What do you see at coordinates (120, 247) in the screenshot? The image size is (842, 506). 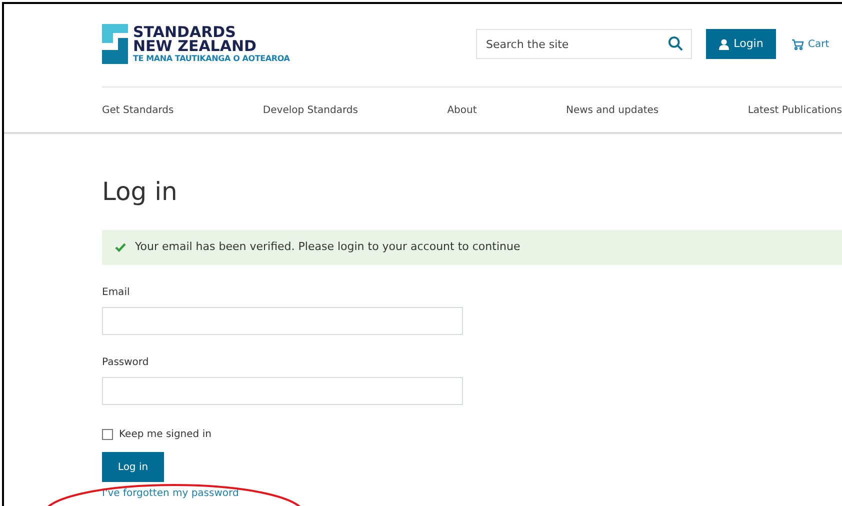 I see `check-icon` at bounding box center [120, 247].